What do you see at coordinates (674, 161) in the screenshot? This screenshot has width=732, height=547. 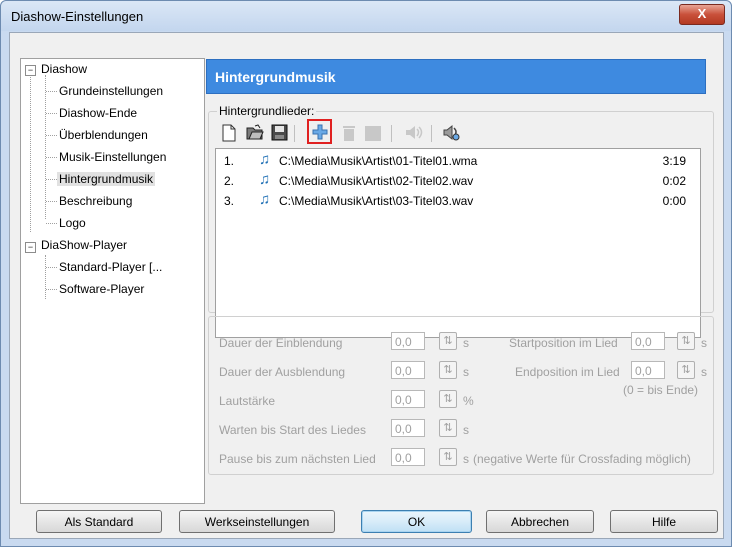 I see `song-duration: 3:19` at bounding box center [674, 161].